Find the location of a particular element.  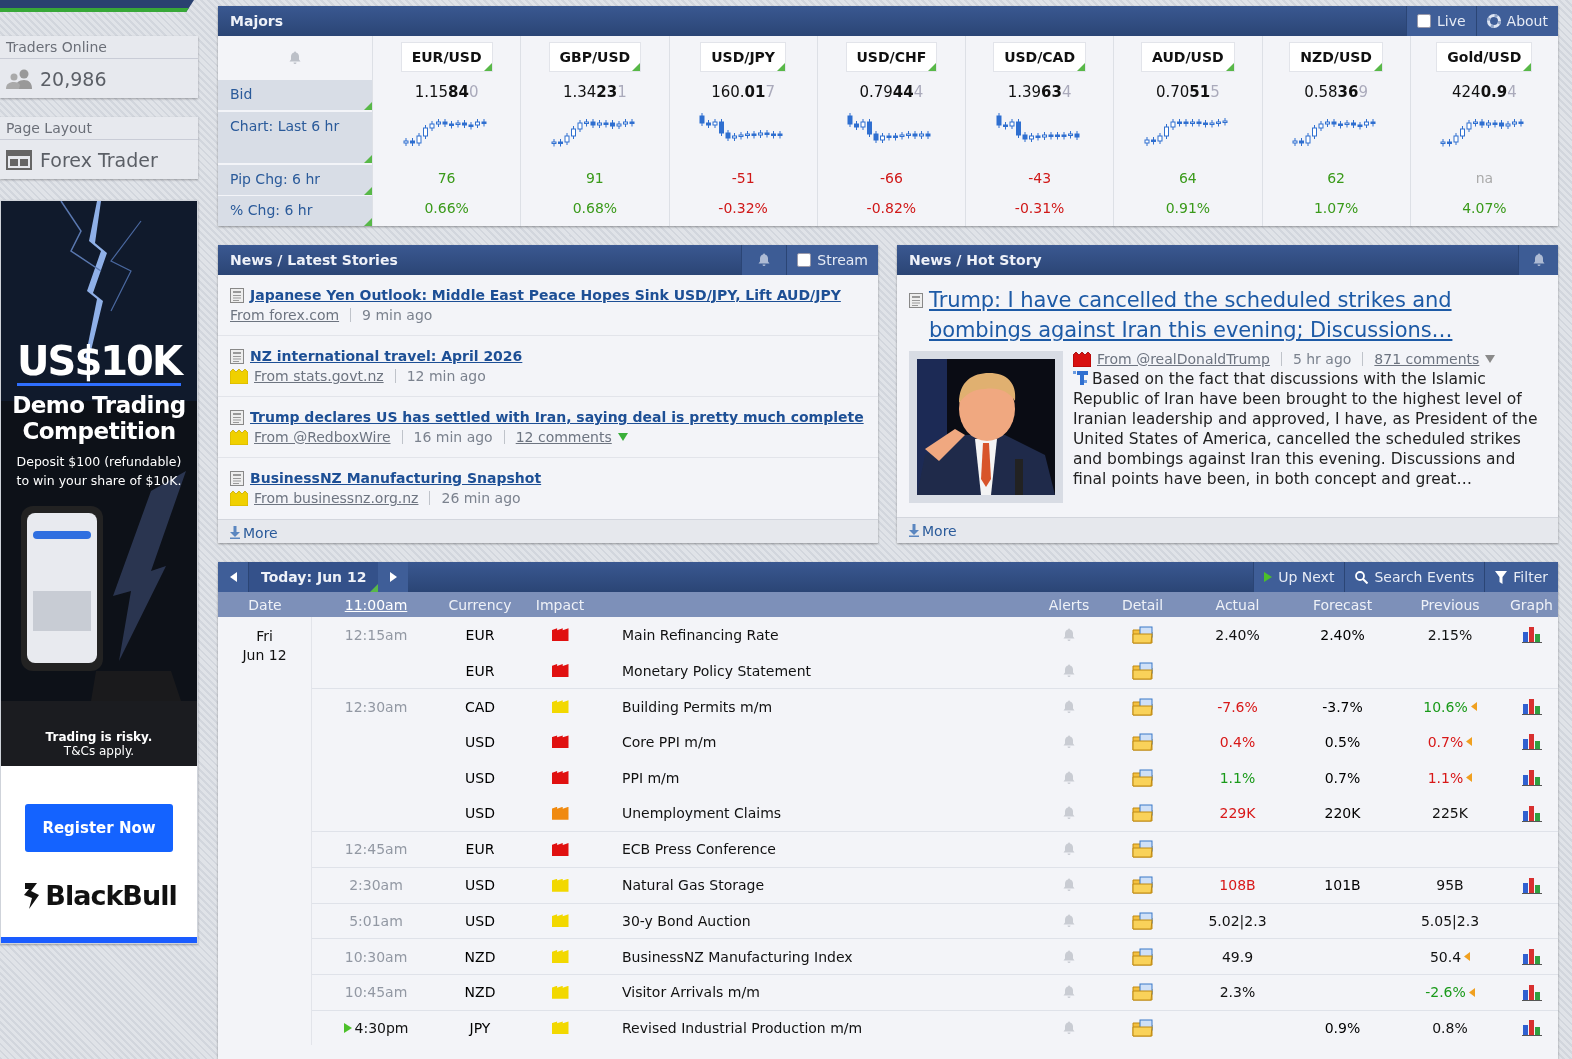

event-name: Revised Industrial Production m/m is located at coordinates (731, 1027).